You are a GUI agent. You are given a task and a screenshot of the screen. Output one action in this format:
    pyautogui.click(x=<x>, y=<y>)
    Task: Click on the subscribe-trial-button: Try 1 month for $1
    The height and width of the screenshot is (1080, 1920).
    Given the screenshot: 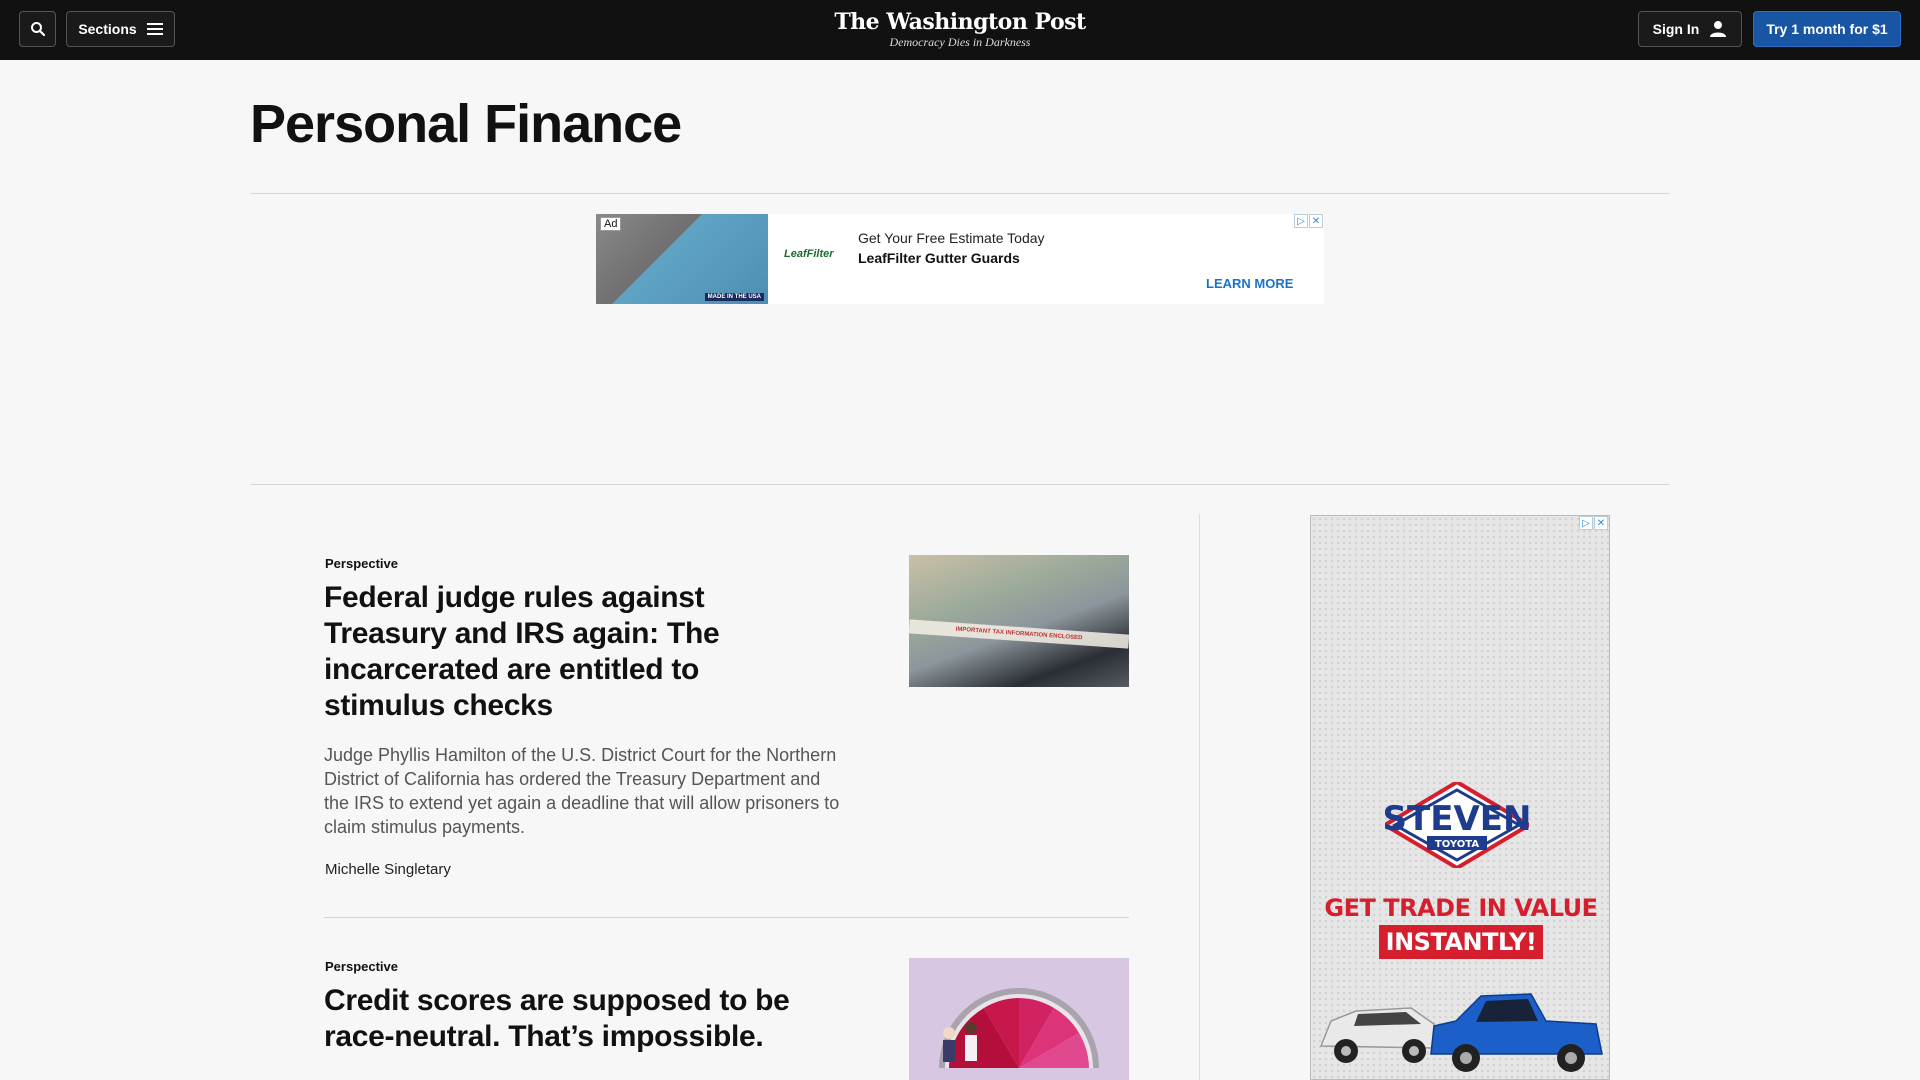 What is the action you would take?
    pyautogui.click(x=1827, y=29)
    